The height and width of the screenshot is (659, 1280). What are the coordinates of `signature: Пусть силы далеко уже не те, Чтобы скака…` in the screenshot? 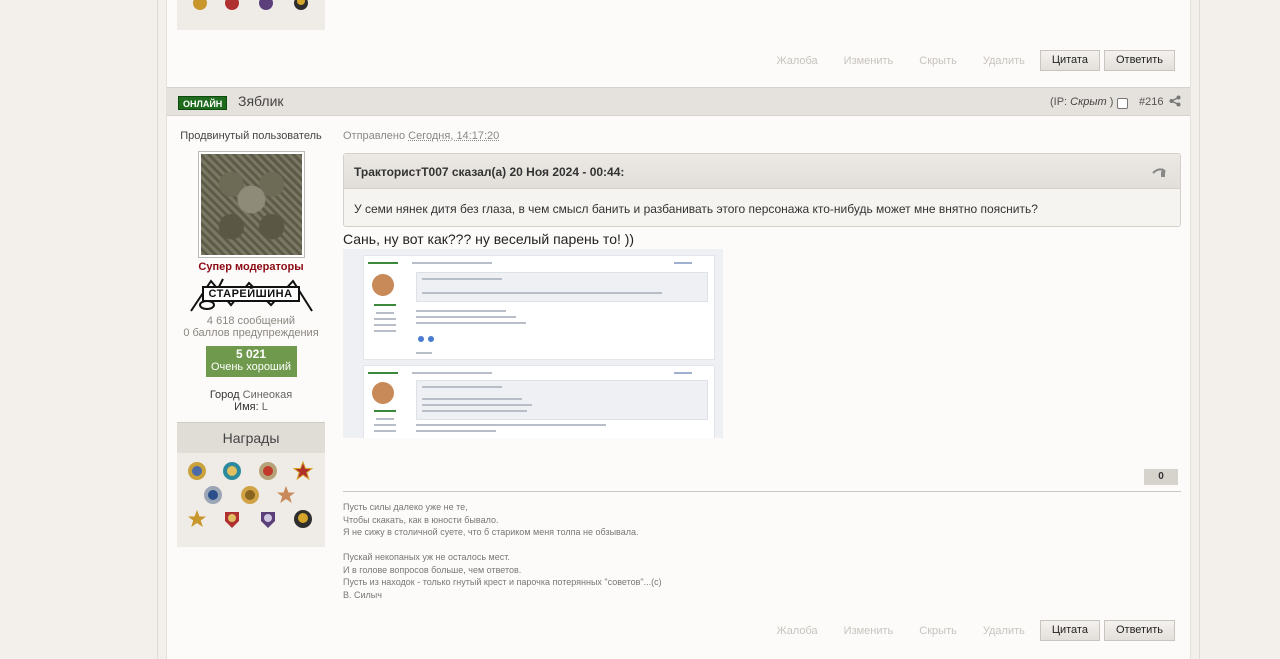 It's located at (502, 551).